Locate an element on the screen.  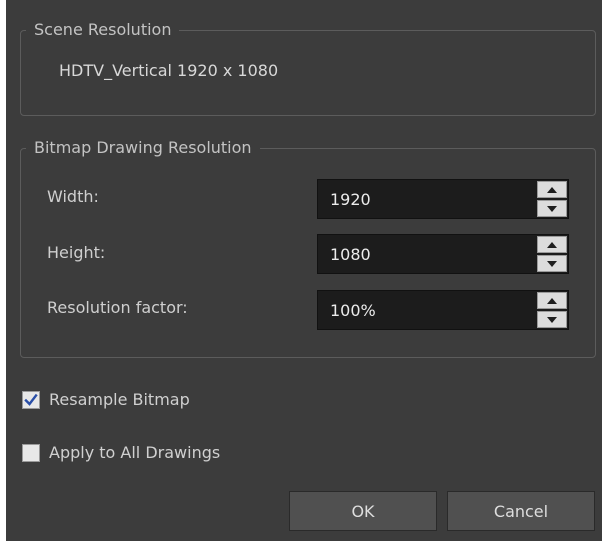
apply-all-drawings-option: Apply to All Drawings is located at coordinates (121, 453).